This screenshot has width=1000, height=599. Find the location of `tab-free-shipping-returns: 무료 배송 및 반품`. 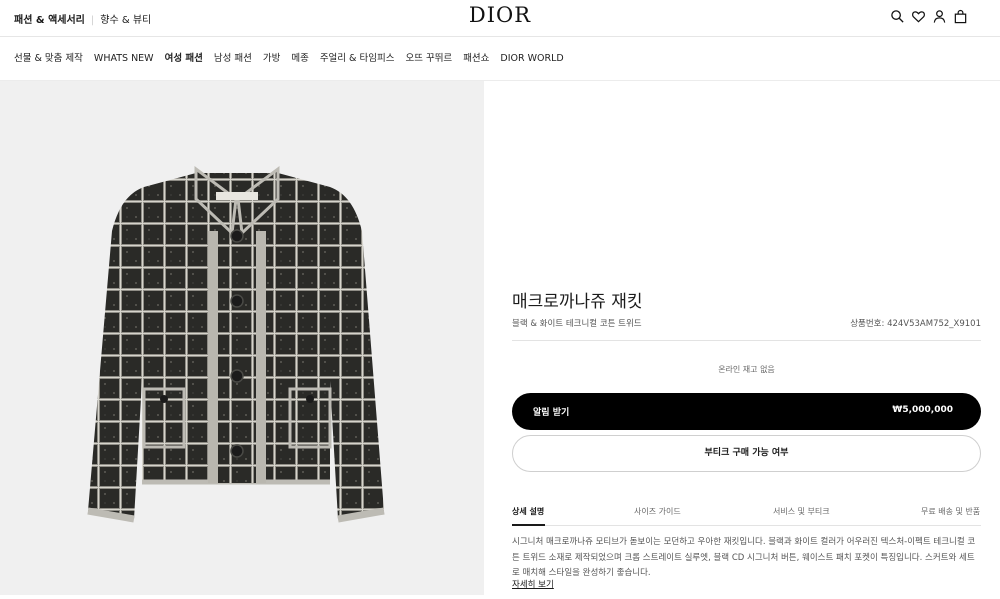

tab-free-shipping-returns: 무료 배송 및 반품 is located at coordinates (950, 511).